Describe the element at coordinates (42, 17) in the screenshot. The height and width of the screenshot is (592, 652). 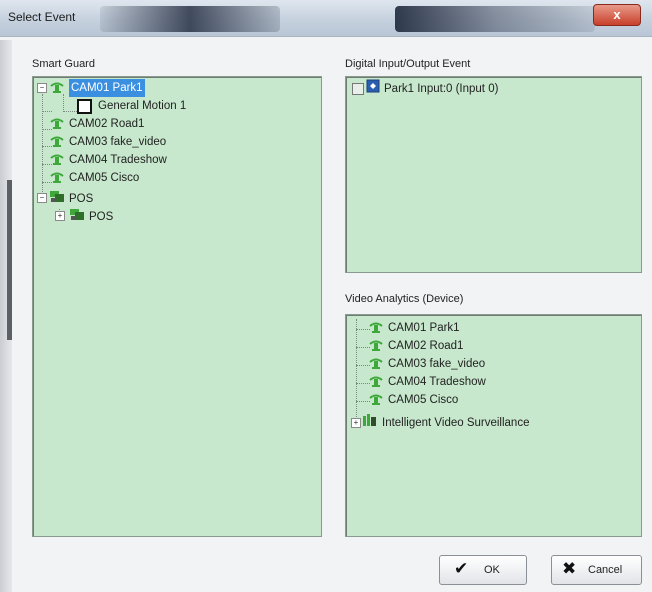
I see `window-title: Select Event` at that location.